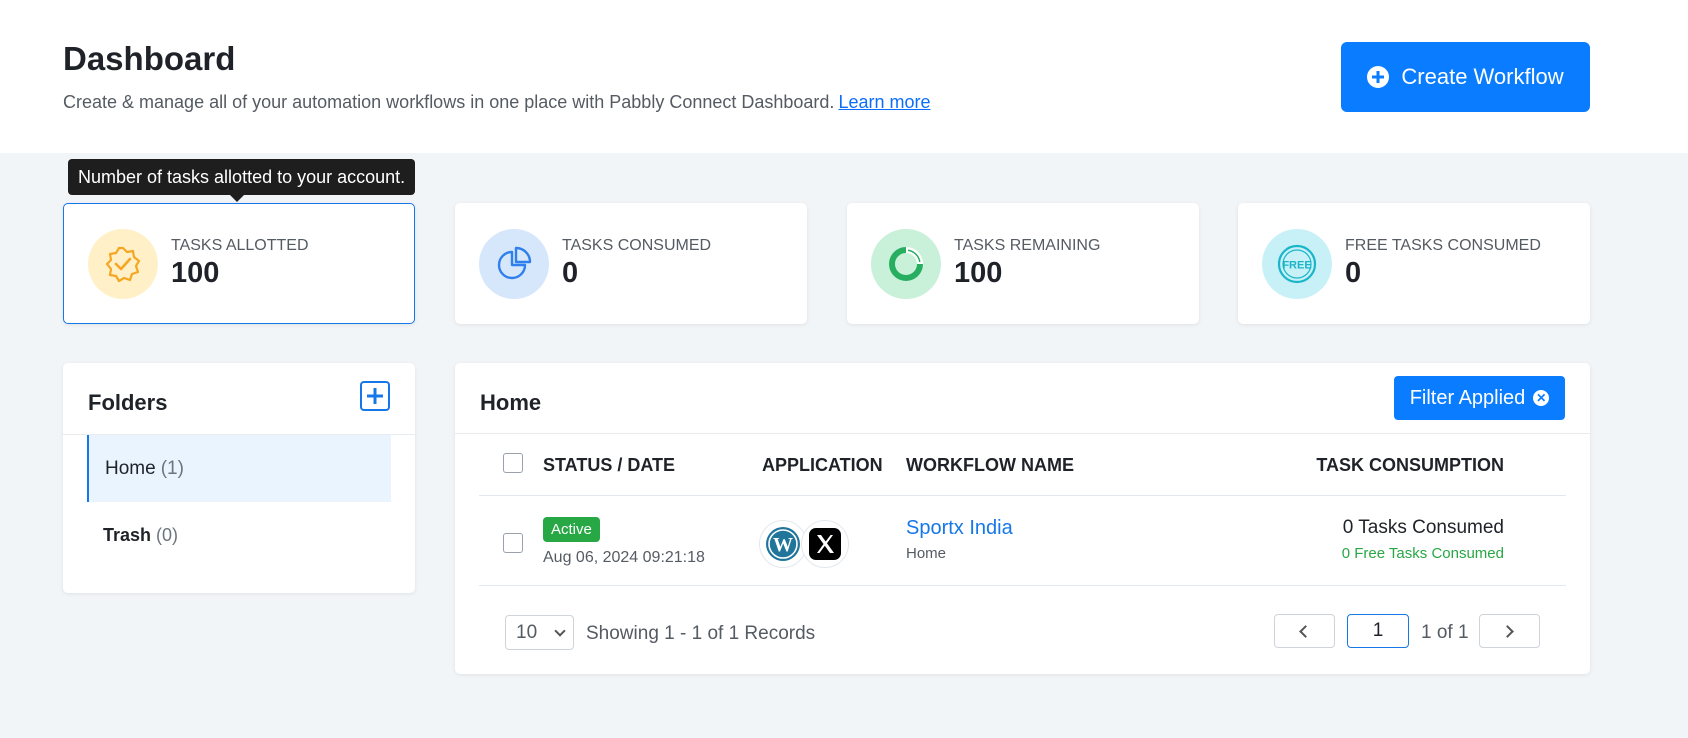 This screenshot has width=1688, height=738. What do you see at coordinates (906, 263) in the screenshot?
I see `donut-chart-icon` at bounding box center [906, 263].